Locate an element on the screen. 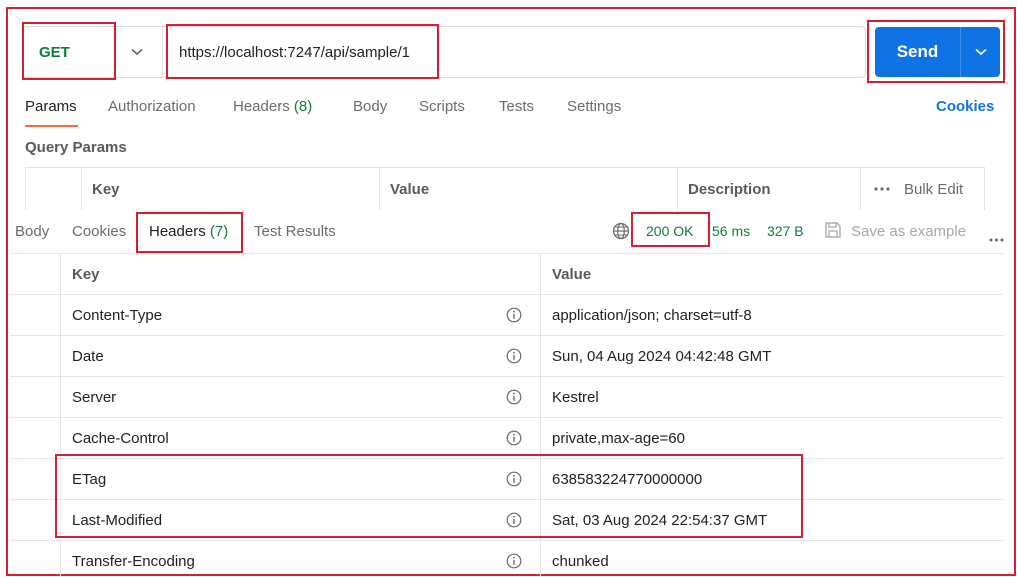 The image size is (1017, 577). tab-authorization: Authorization is located at coordinates (152, 106).